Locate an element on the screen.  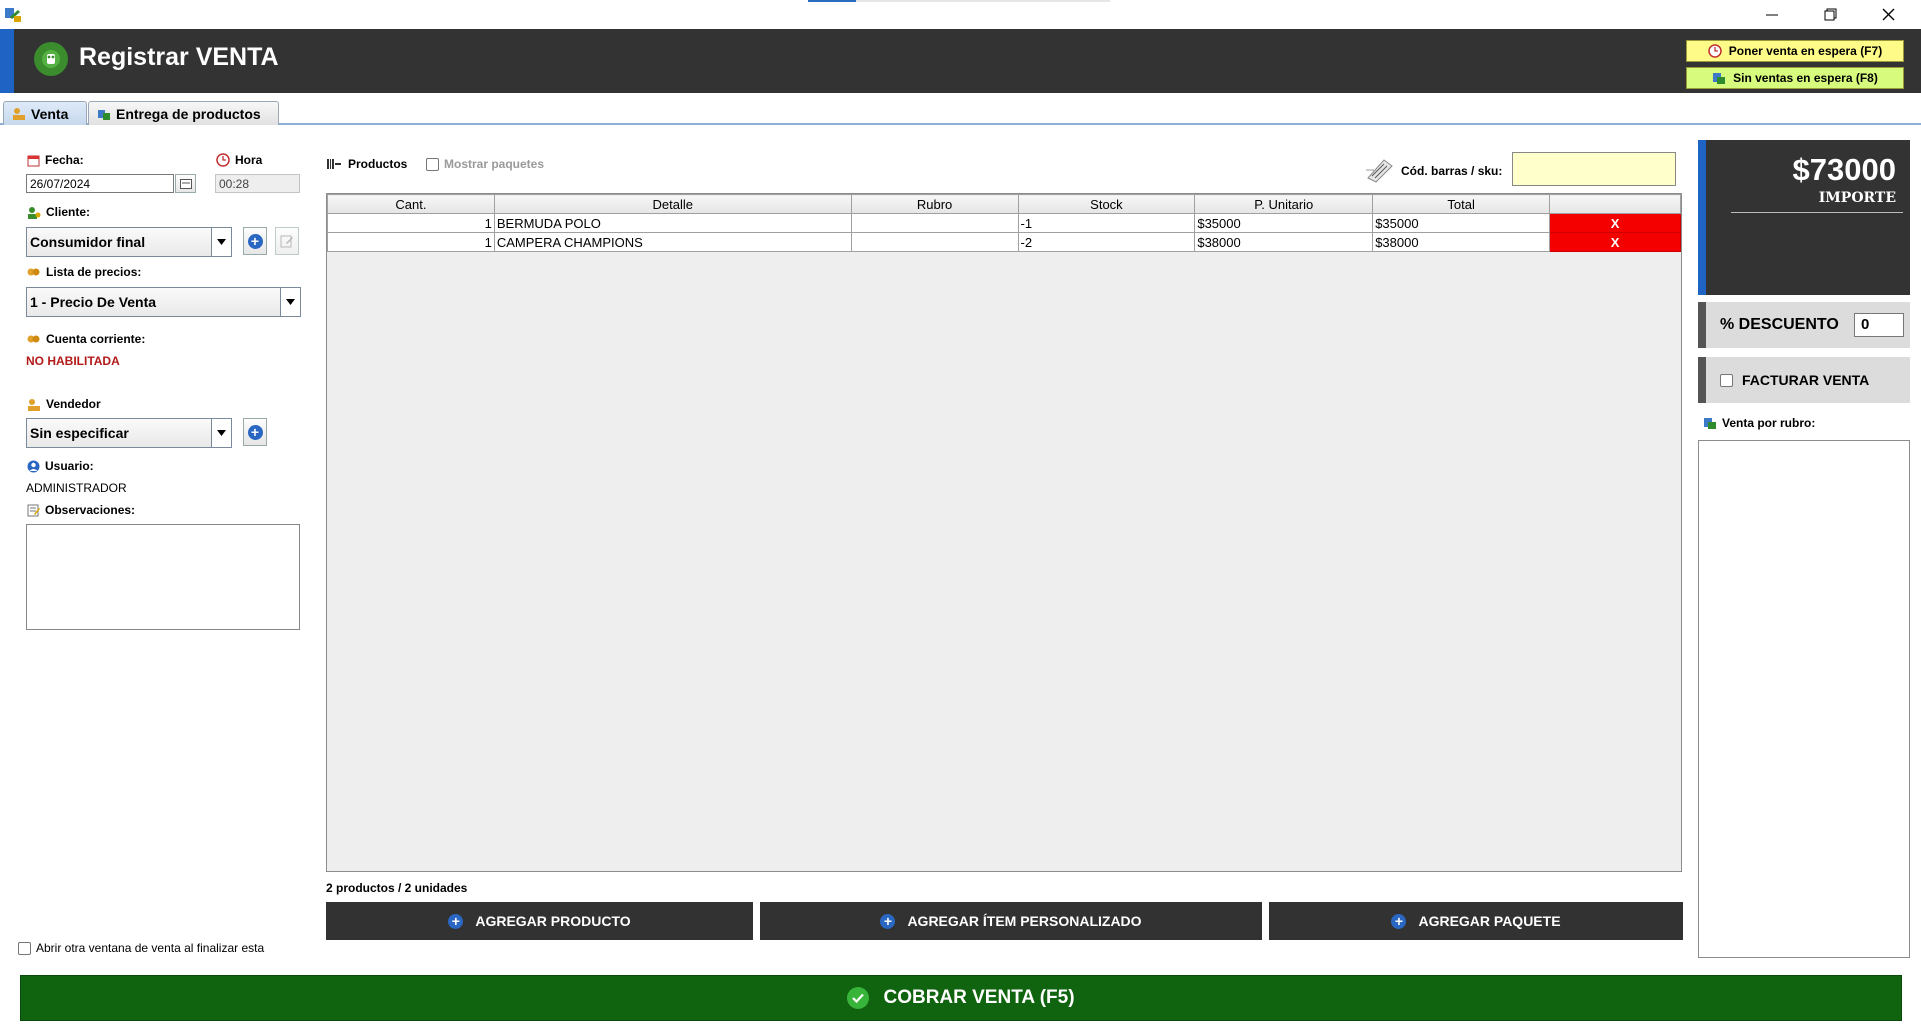
money-stack-icon is located at coordinates (1719, 78).